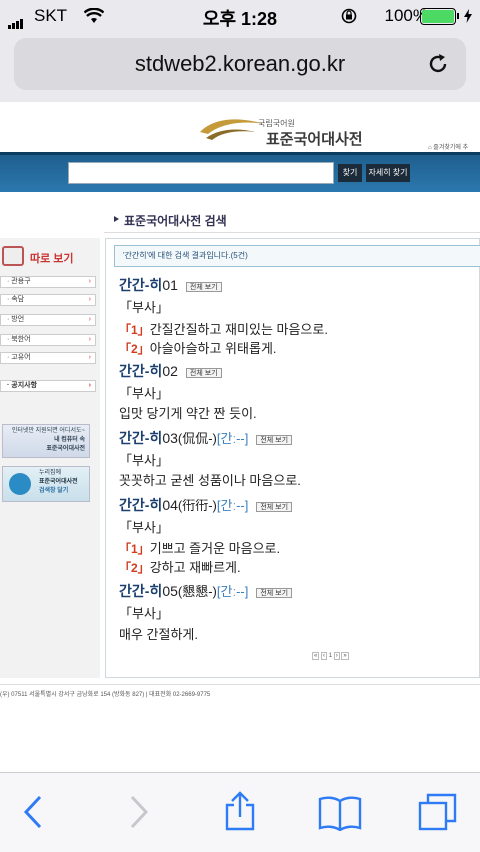 Image resolution: width=480 pixels, height=852 pixels. What do you see at coordinates (198, 348) in the screenshot?
I see `sense-2: 「2」아슬아슬하고 위태롭게.` at bounding box center [198, 348].